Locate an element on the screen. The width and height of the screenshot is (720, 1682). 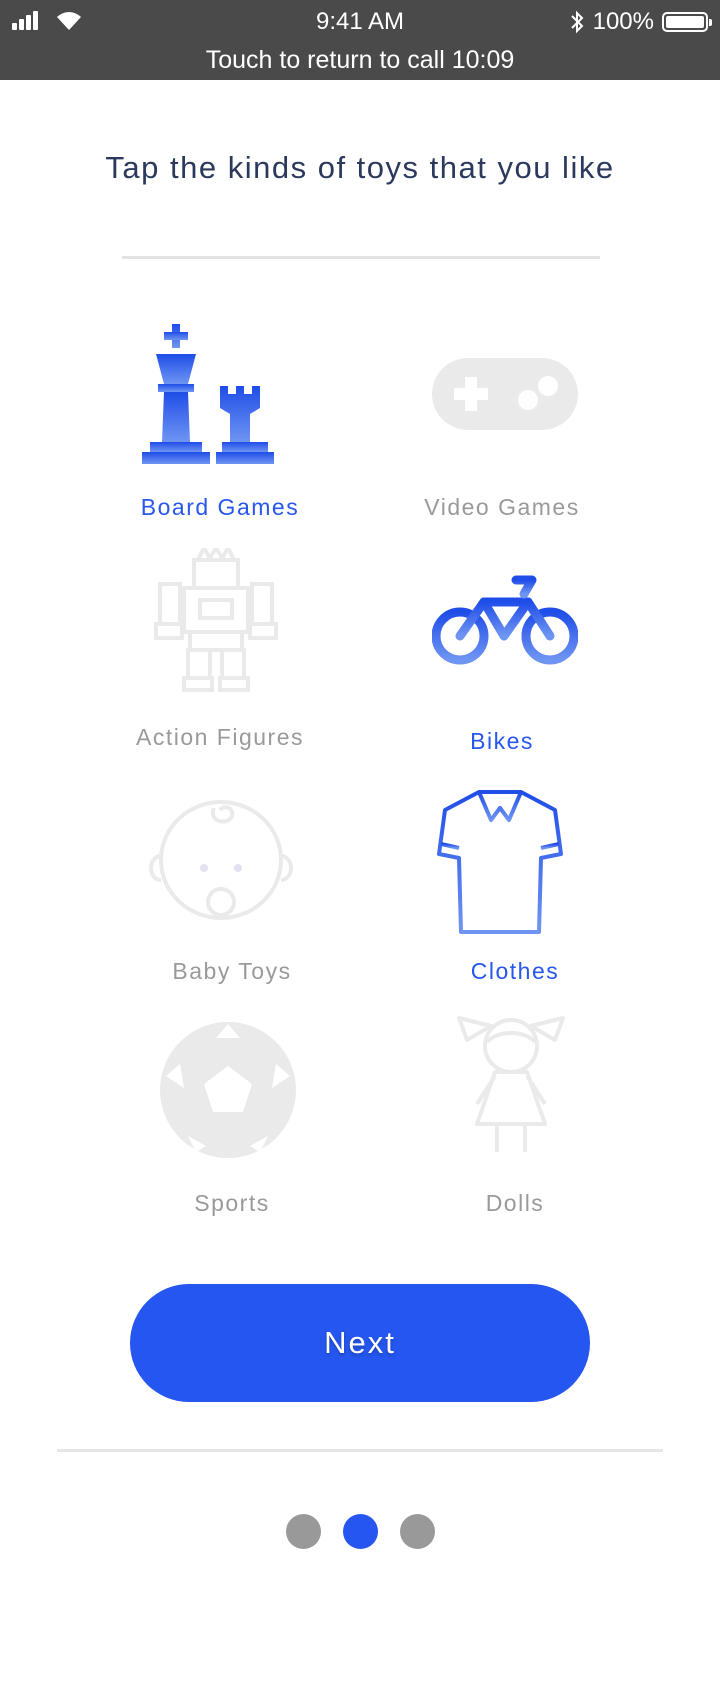
category-label: Action Figures is located at coordinates (219, 737).